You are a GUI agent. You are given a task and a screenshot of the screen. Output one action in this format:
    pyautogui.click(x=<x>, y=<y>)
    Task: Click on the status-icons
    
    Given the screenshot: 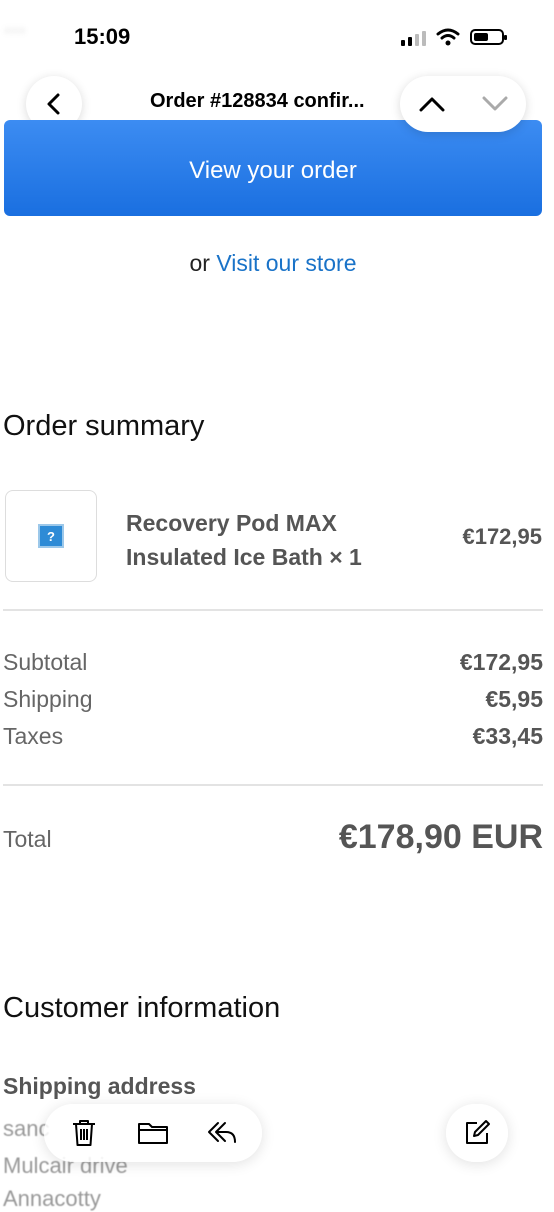 What is the action you would take?
    pyautogui.click(x=454, y=37)
    